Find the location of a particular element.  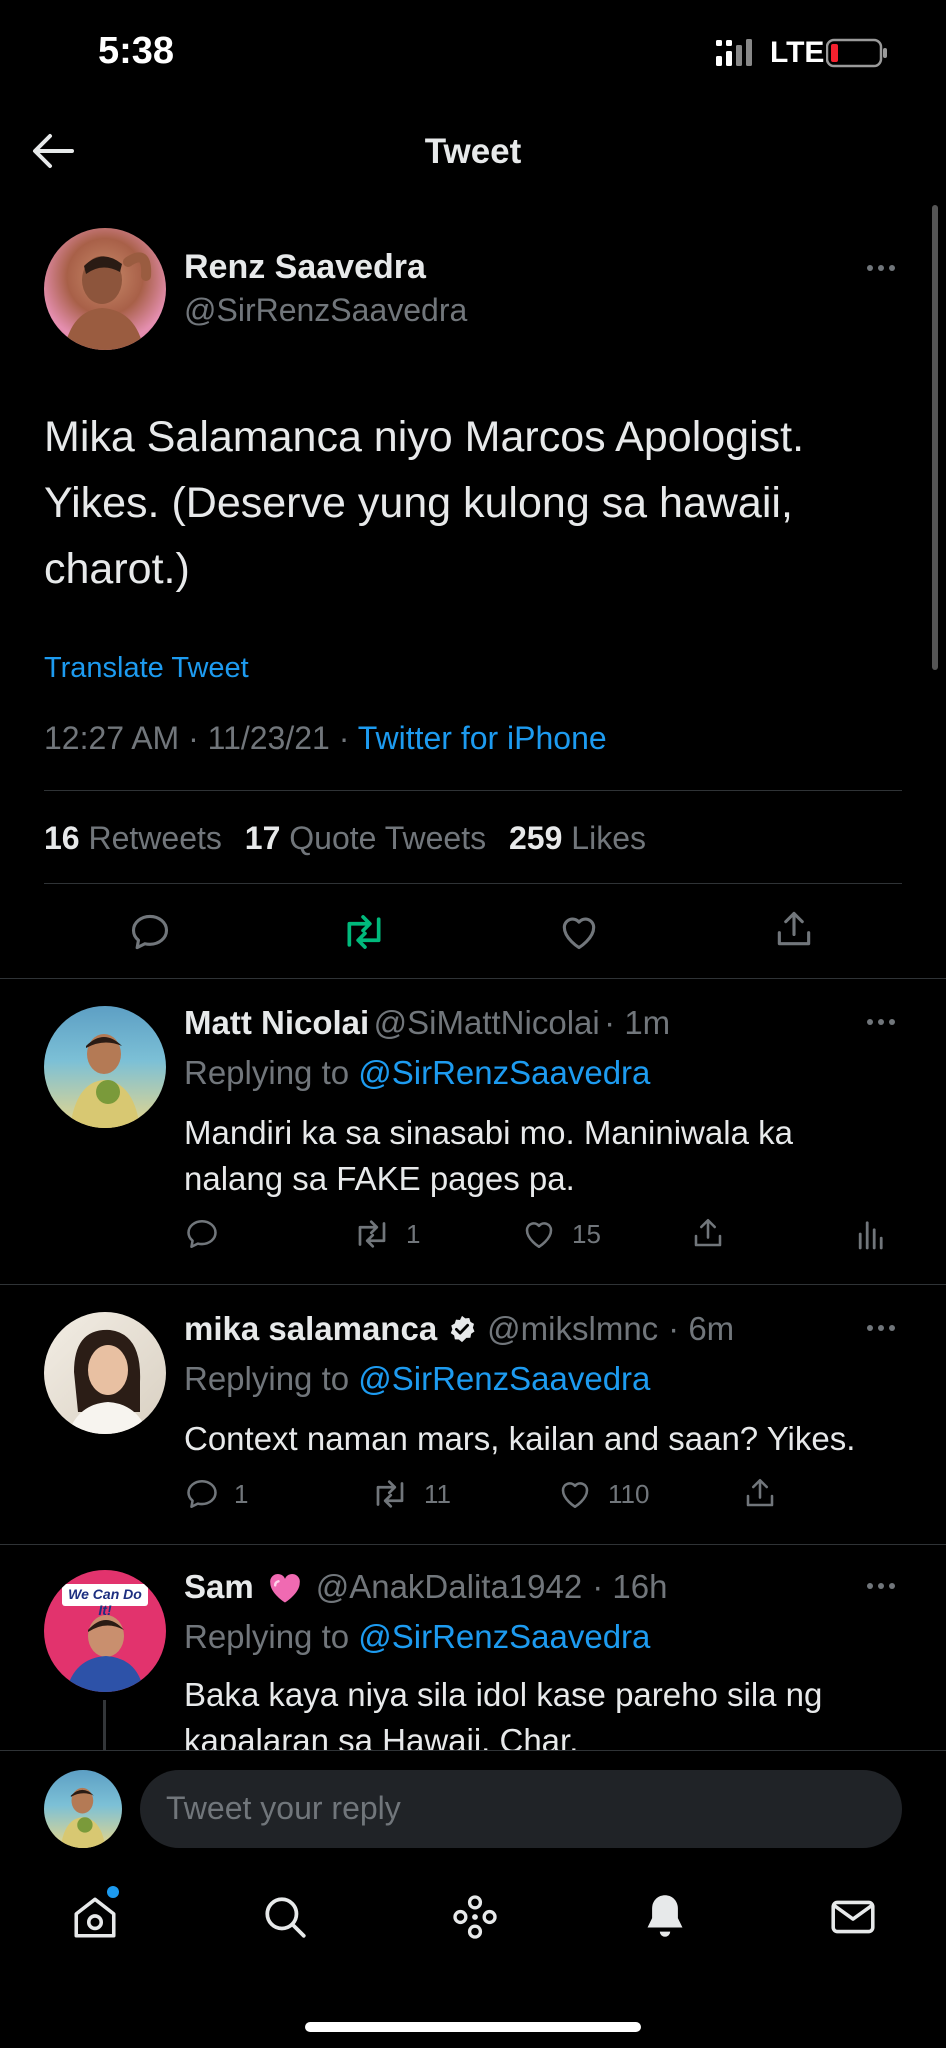

reply-time: · 1m is located at coordinates (637, 1022).